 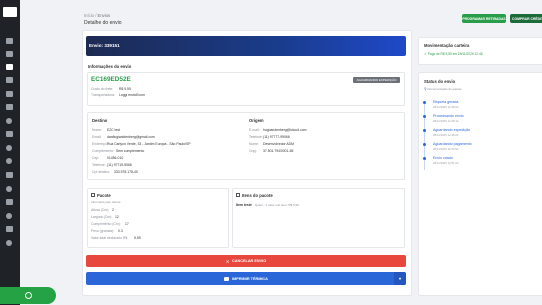 I want to click on destino-value: 01456-010, so click(x=115, y=158).